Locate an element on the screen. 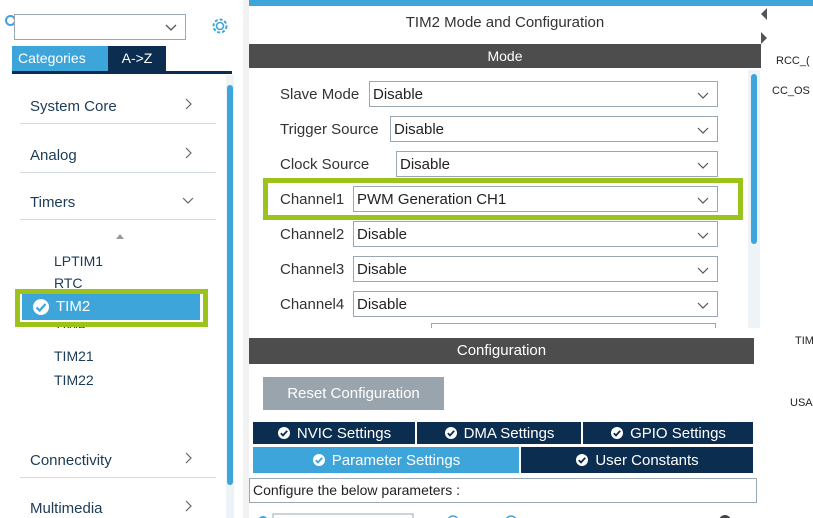  panel-title: TIM2 Mode and Configuration is located at coordinates (505, 22).